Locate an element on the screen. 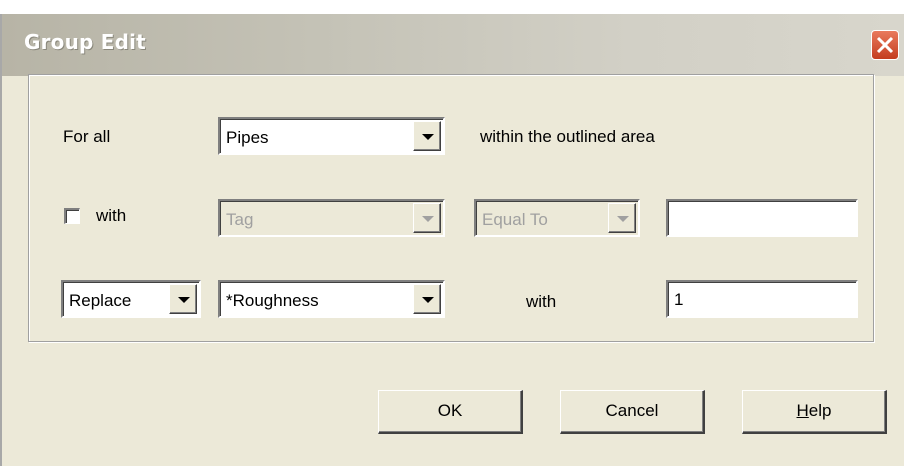 The height and width of the screenshot is (466, 904). close-button is located at coordinates (885, 45).